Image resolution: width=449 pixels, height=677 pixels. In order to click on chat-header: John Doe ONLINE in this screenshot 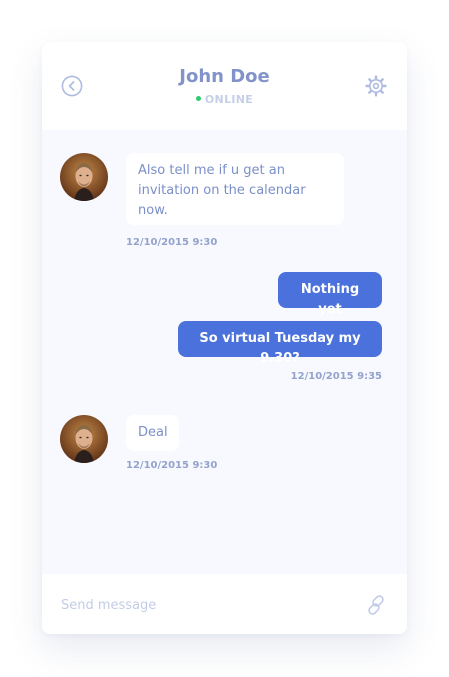, I will do `click(224, 86)`.